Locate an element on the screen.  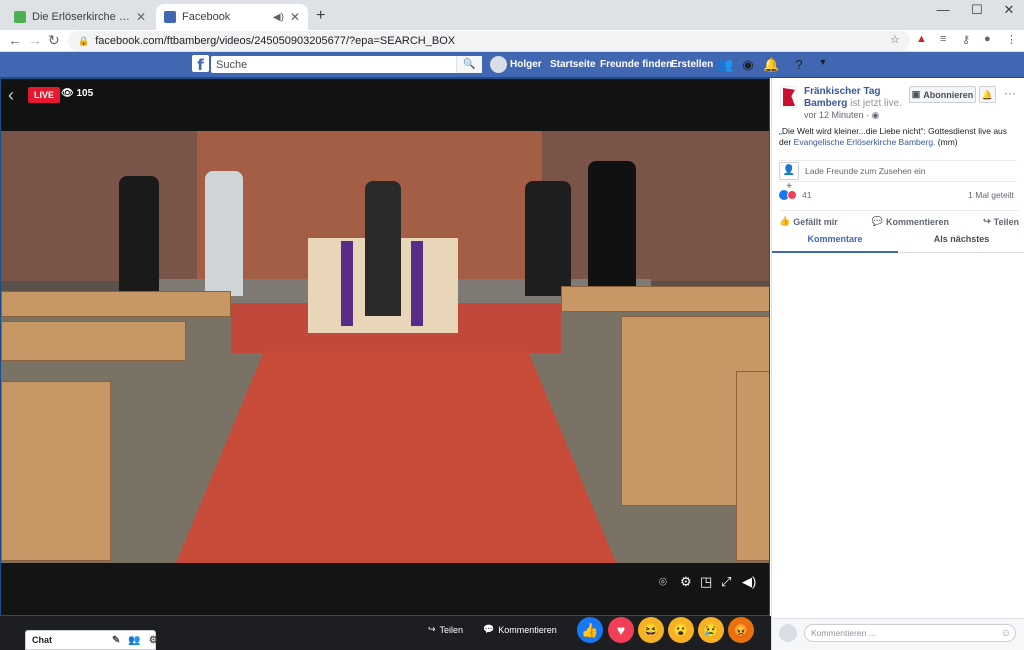
playlist-icon: ≡ is located at coordinates (943, 39).